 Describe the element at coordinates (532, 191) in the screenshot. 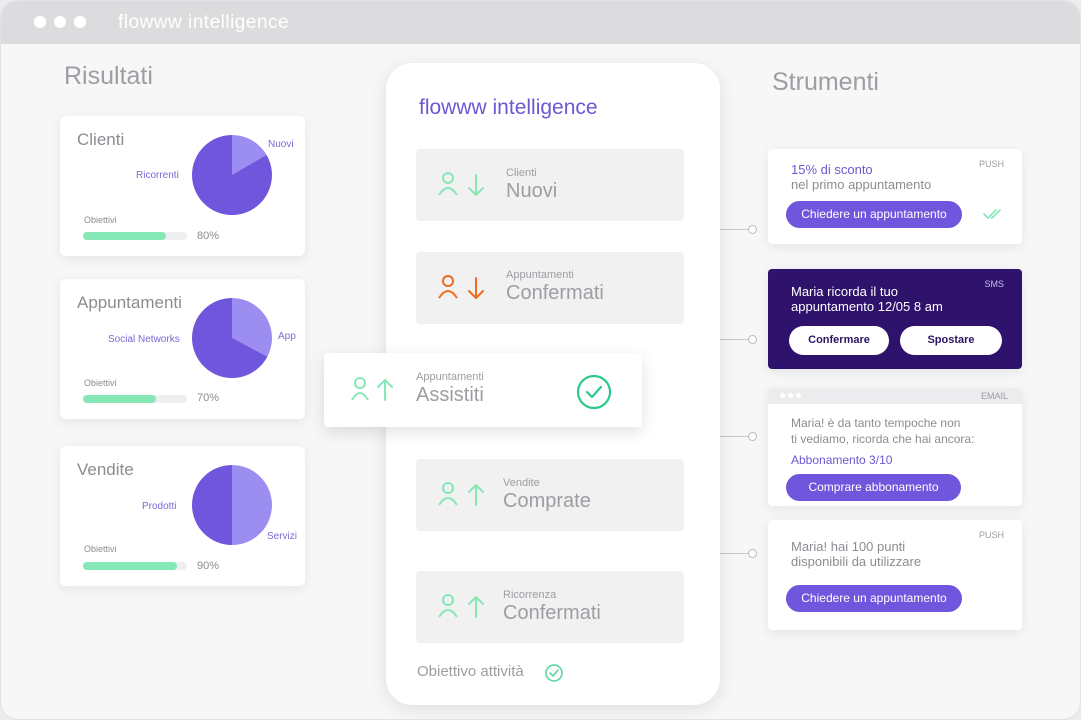

I see `metric-name: Nuovi` at that location.